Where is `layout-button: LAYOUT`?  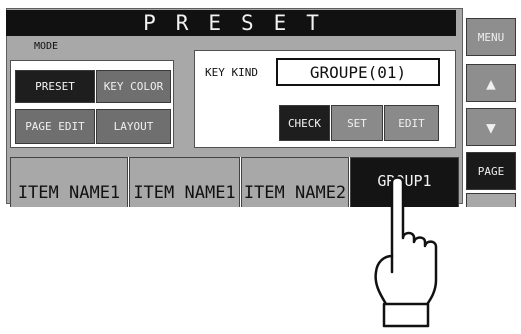
layout-button: LAYOUT is located at coordinates (133, 126).